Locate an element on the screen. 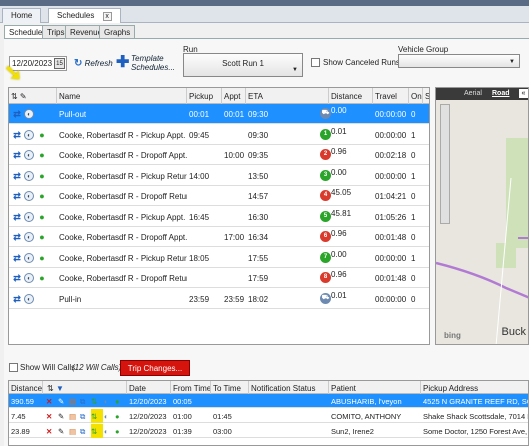 The height and width of the screenshot is (446, 529). col-on: On is located at coordinates (416, 96).